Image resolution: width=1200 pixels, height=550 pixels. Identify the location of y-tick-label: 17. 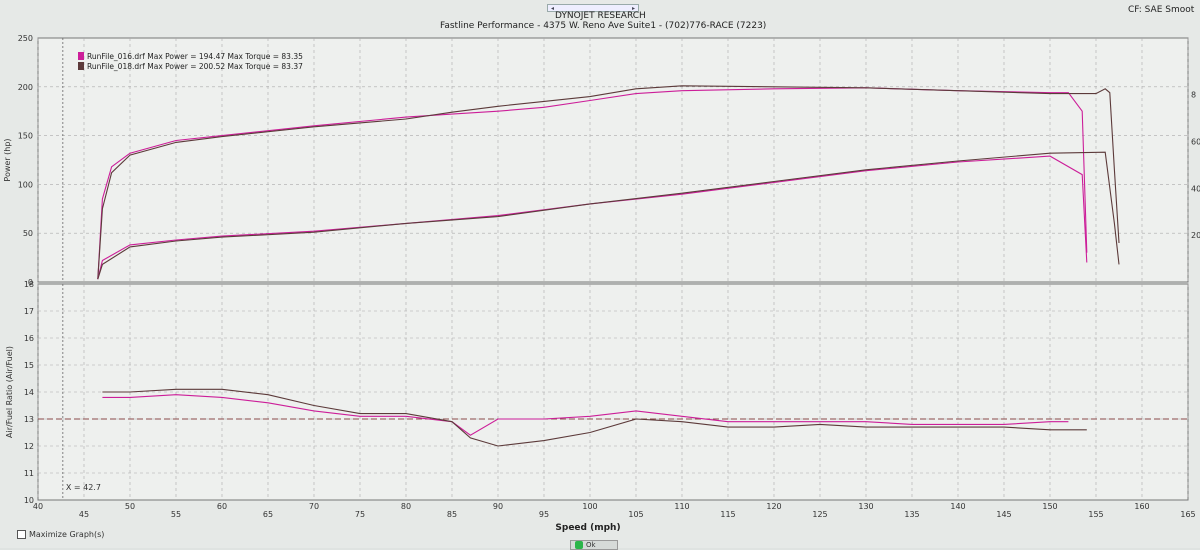
(29, 311).